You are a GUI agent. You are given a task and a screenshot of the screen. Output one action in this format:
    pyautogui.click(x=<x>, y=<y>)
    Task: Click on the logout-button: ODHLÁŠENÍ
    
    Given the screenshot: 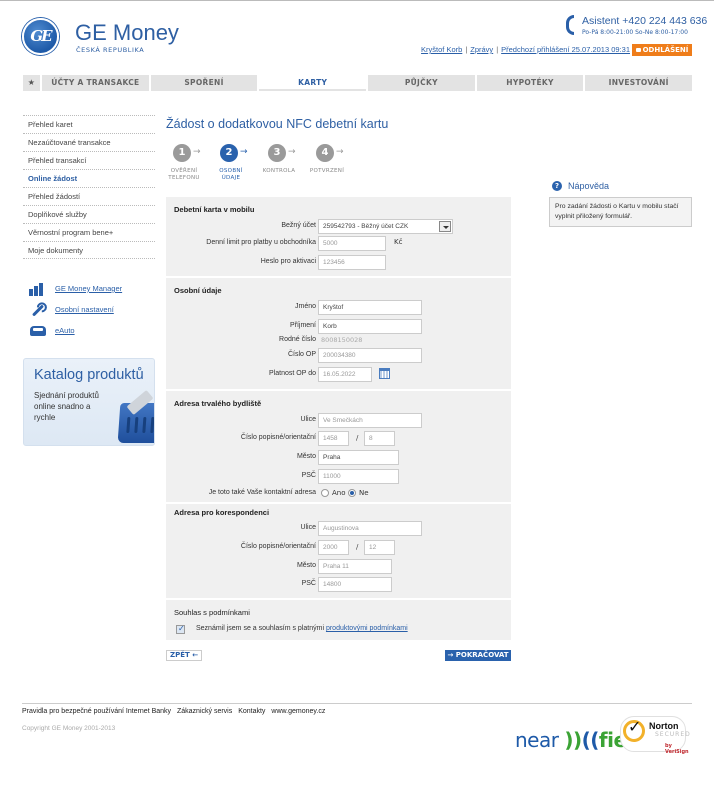 What is the action you would take?
    pyautogui.click(x=662, y=50)
    